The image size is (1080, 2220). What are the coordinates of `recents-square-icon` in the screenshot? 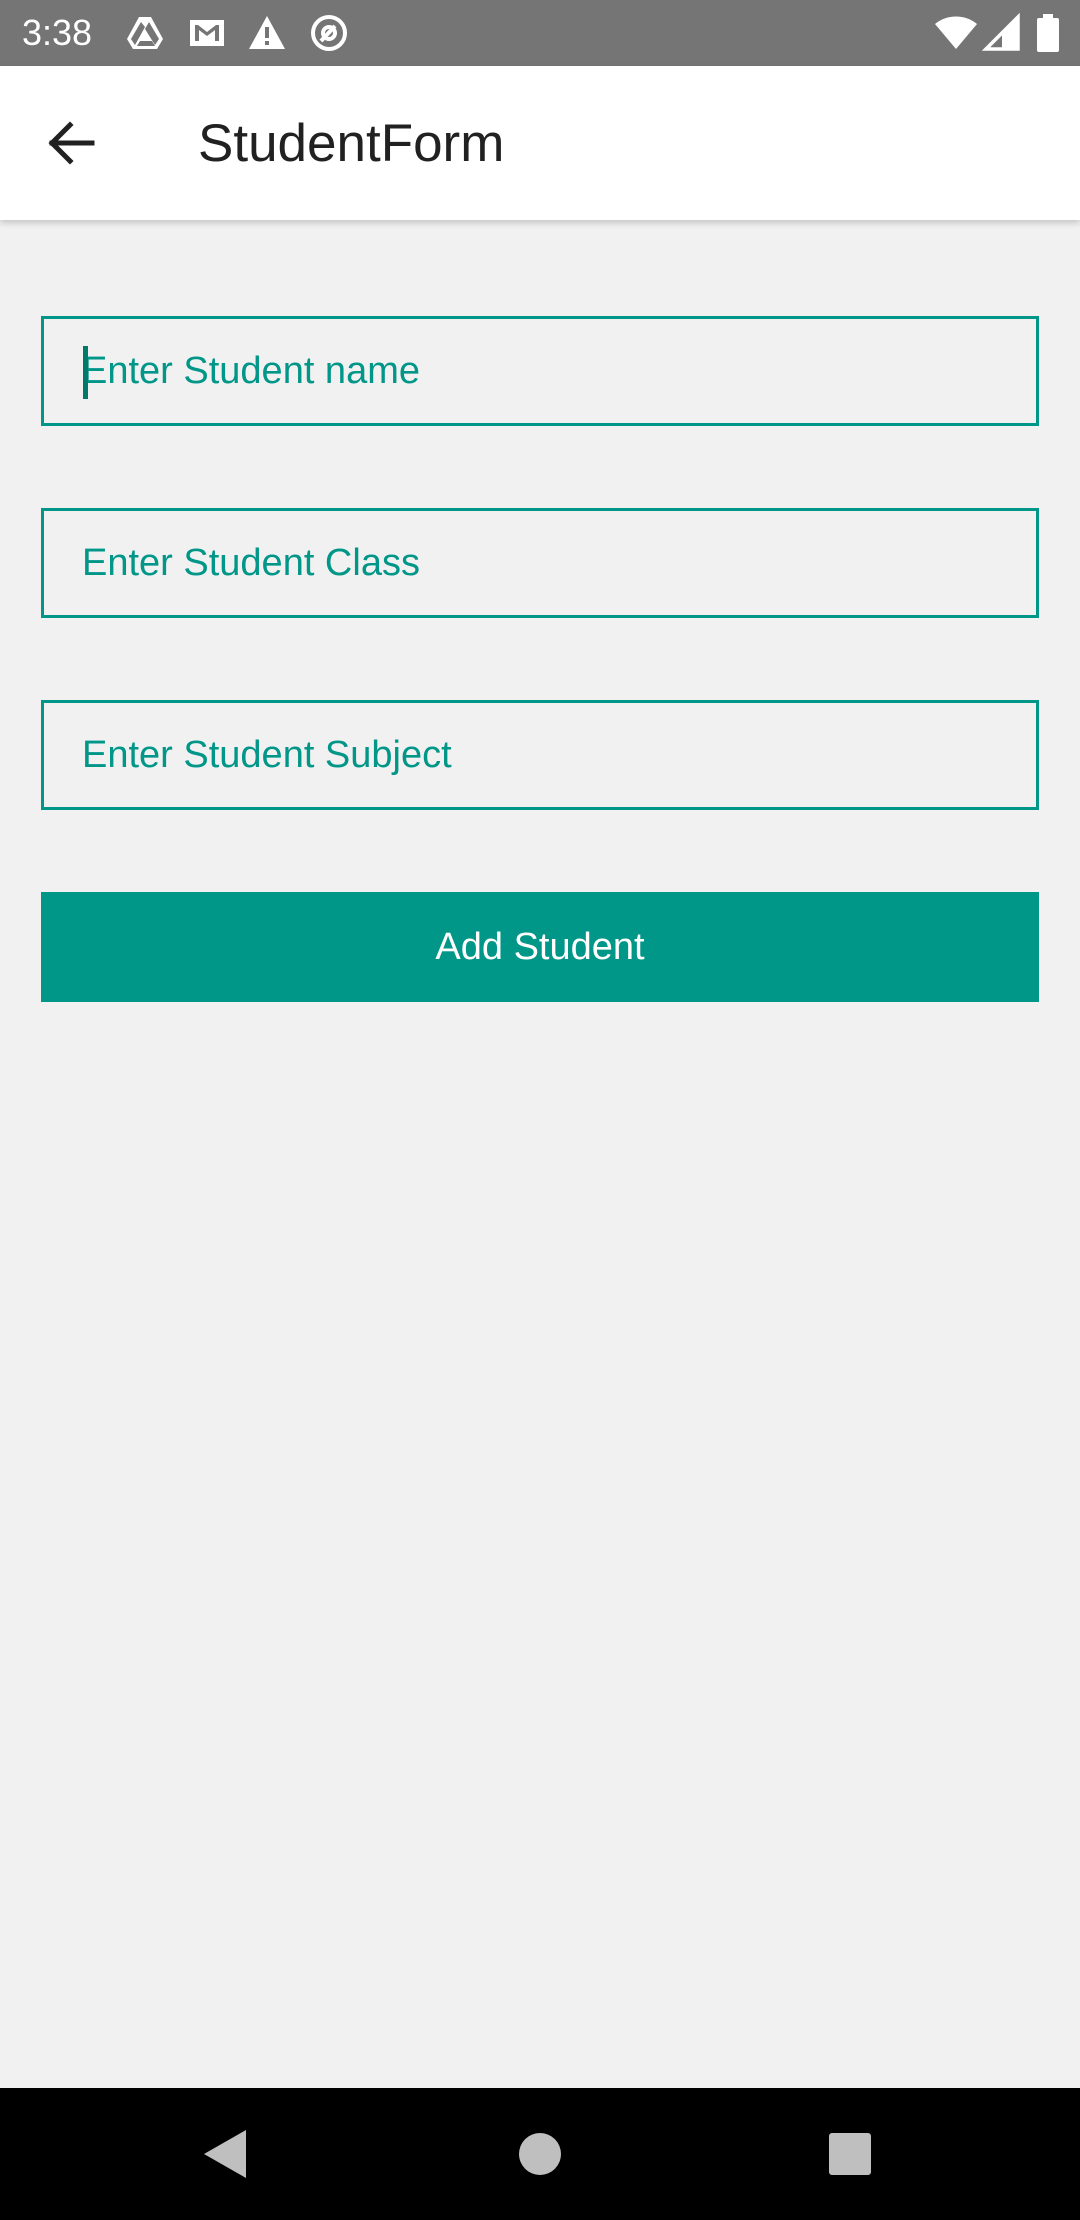 It's located at (850, 2154).